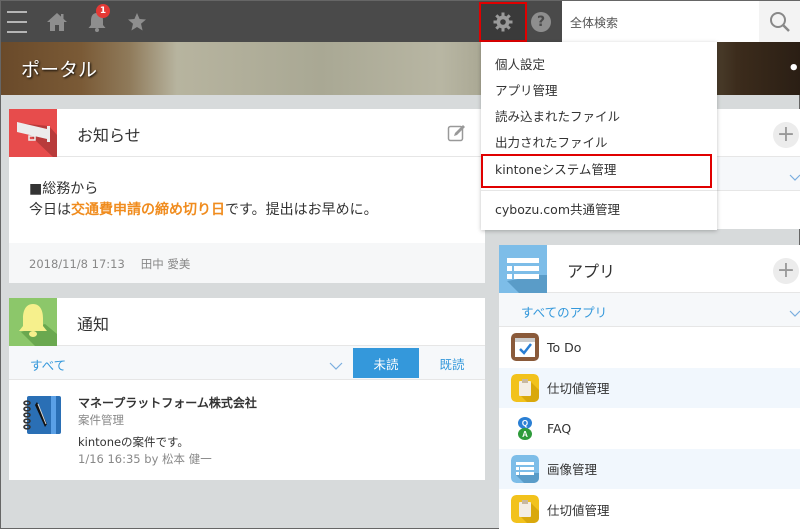  I want to click on menu-item-cybozu-admin: cybozu.com共通管理, so click(557, 208).